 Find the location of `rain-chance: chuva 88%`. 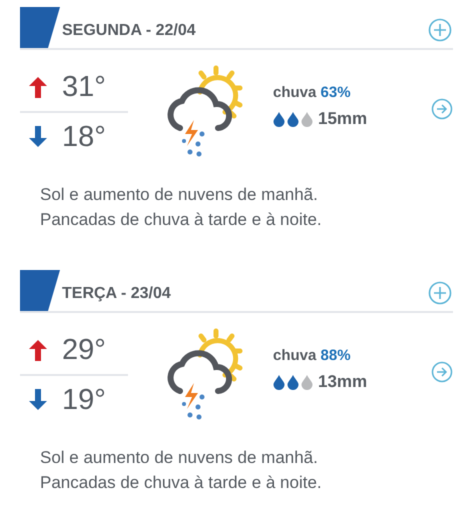

rain-chance: chuva 88% is located at coordinates (312, 355).